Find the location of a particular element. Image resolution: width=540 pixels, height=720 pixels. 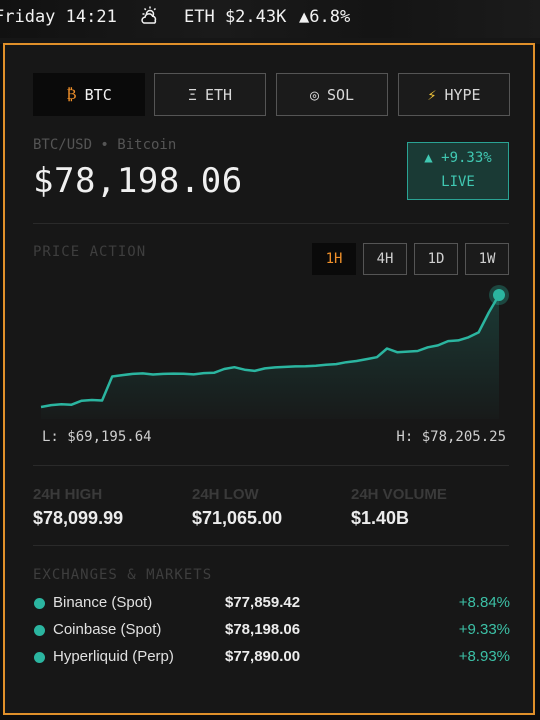

exchanges-label: EXCHANGES & MARKETS is located at coordinates (123, 575).